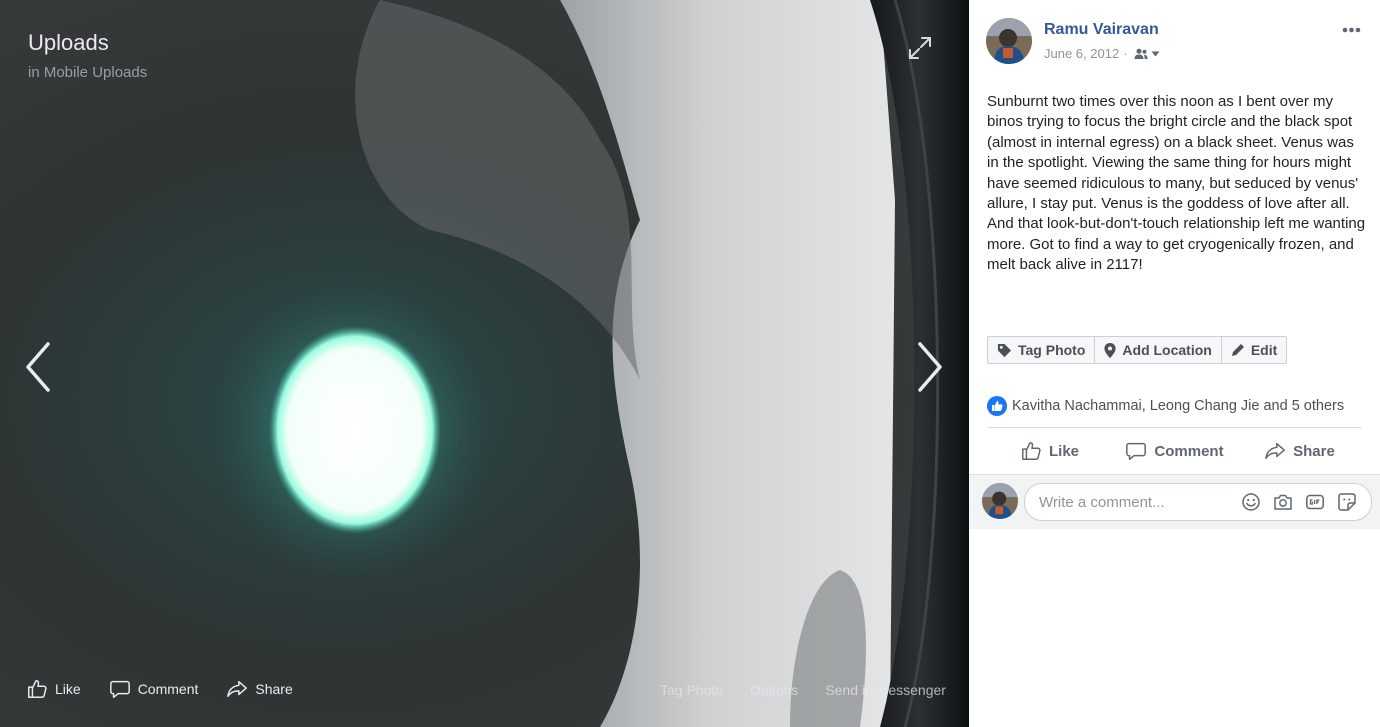 The image size is (1380, 727). I want to click on comment-tools, so click(1299, 502).